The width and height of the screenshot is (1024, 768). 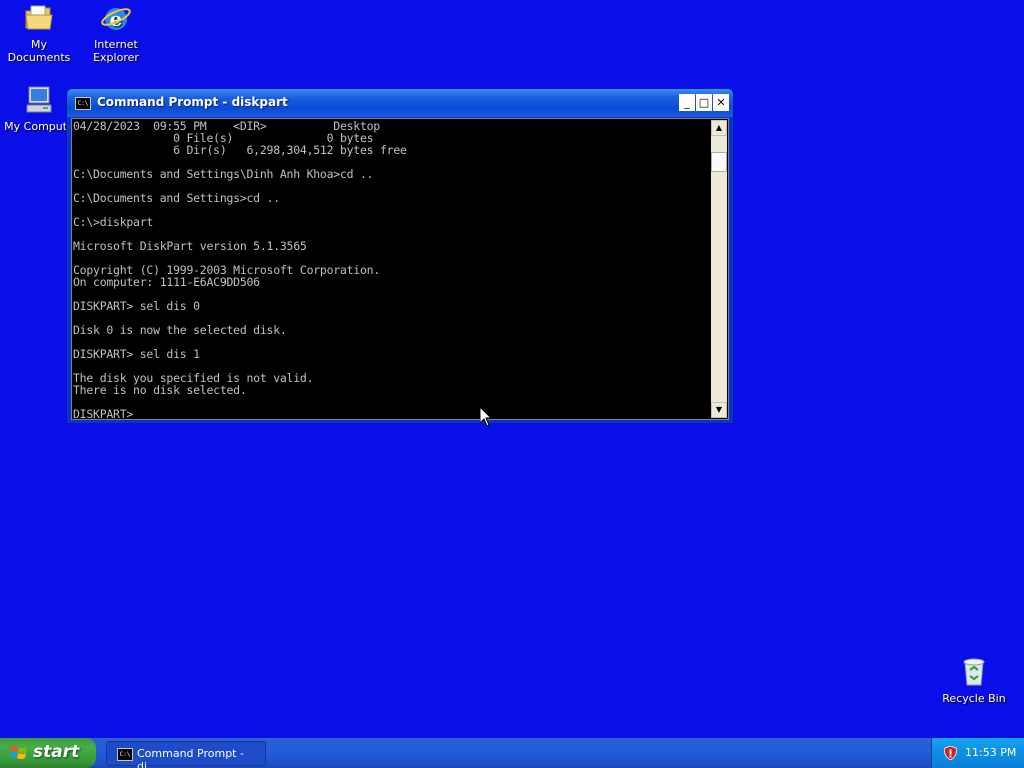 What do you see at coordinates (56, 752) in the screenshot?
I see `start-label: start` at bounding box center [56, 752].